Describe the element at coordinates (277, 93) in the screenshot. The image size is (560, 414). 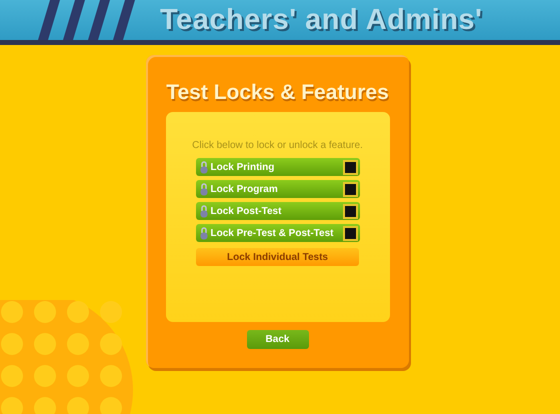
I see `panel-title: Test Locks & Features` at that location.